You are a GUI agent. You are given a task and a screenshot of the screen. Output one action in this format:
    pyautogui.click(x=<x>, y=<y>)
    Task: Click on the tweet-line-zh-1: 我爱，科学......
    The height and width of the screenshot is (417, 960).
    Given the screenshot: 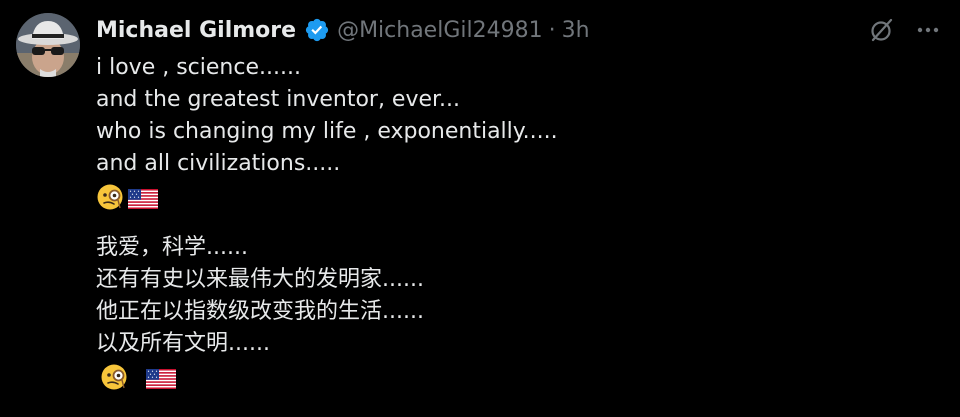 What is the action you would take?
    pyautogui.click(x=172, y=247)
    